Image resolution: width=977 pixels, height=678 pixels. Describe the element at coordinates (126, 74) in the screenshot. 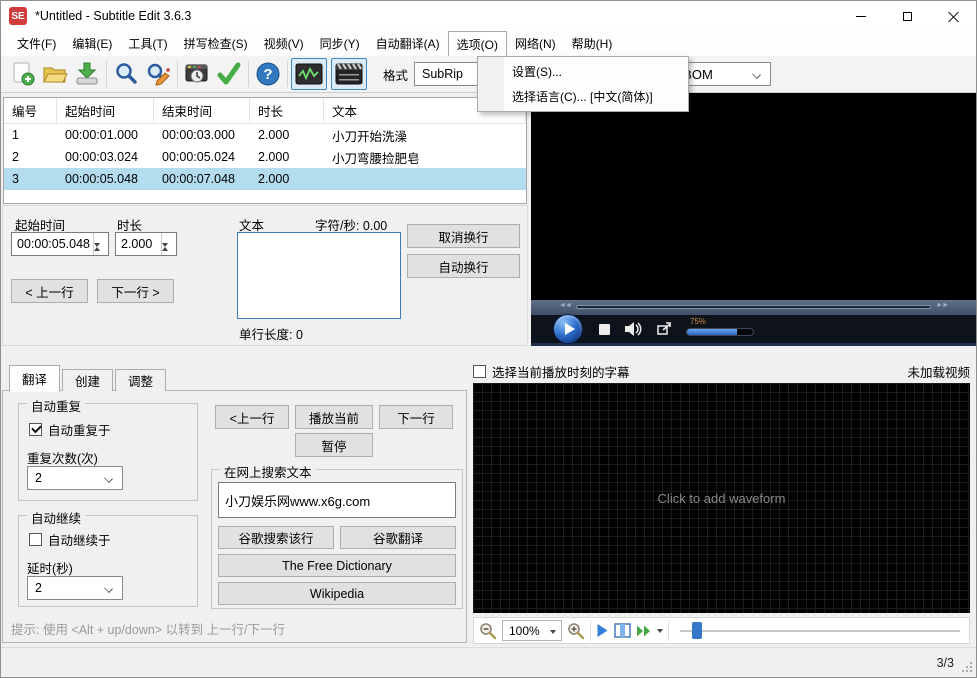

I see `find-button` at that location.